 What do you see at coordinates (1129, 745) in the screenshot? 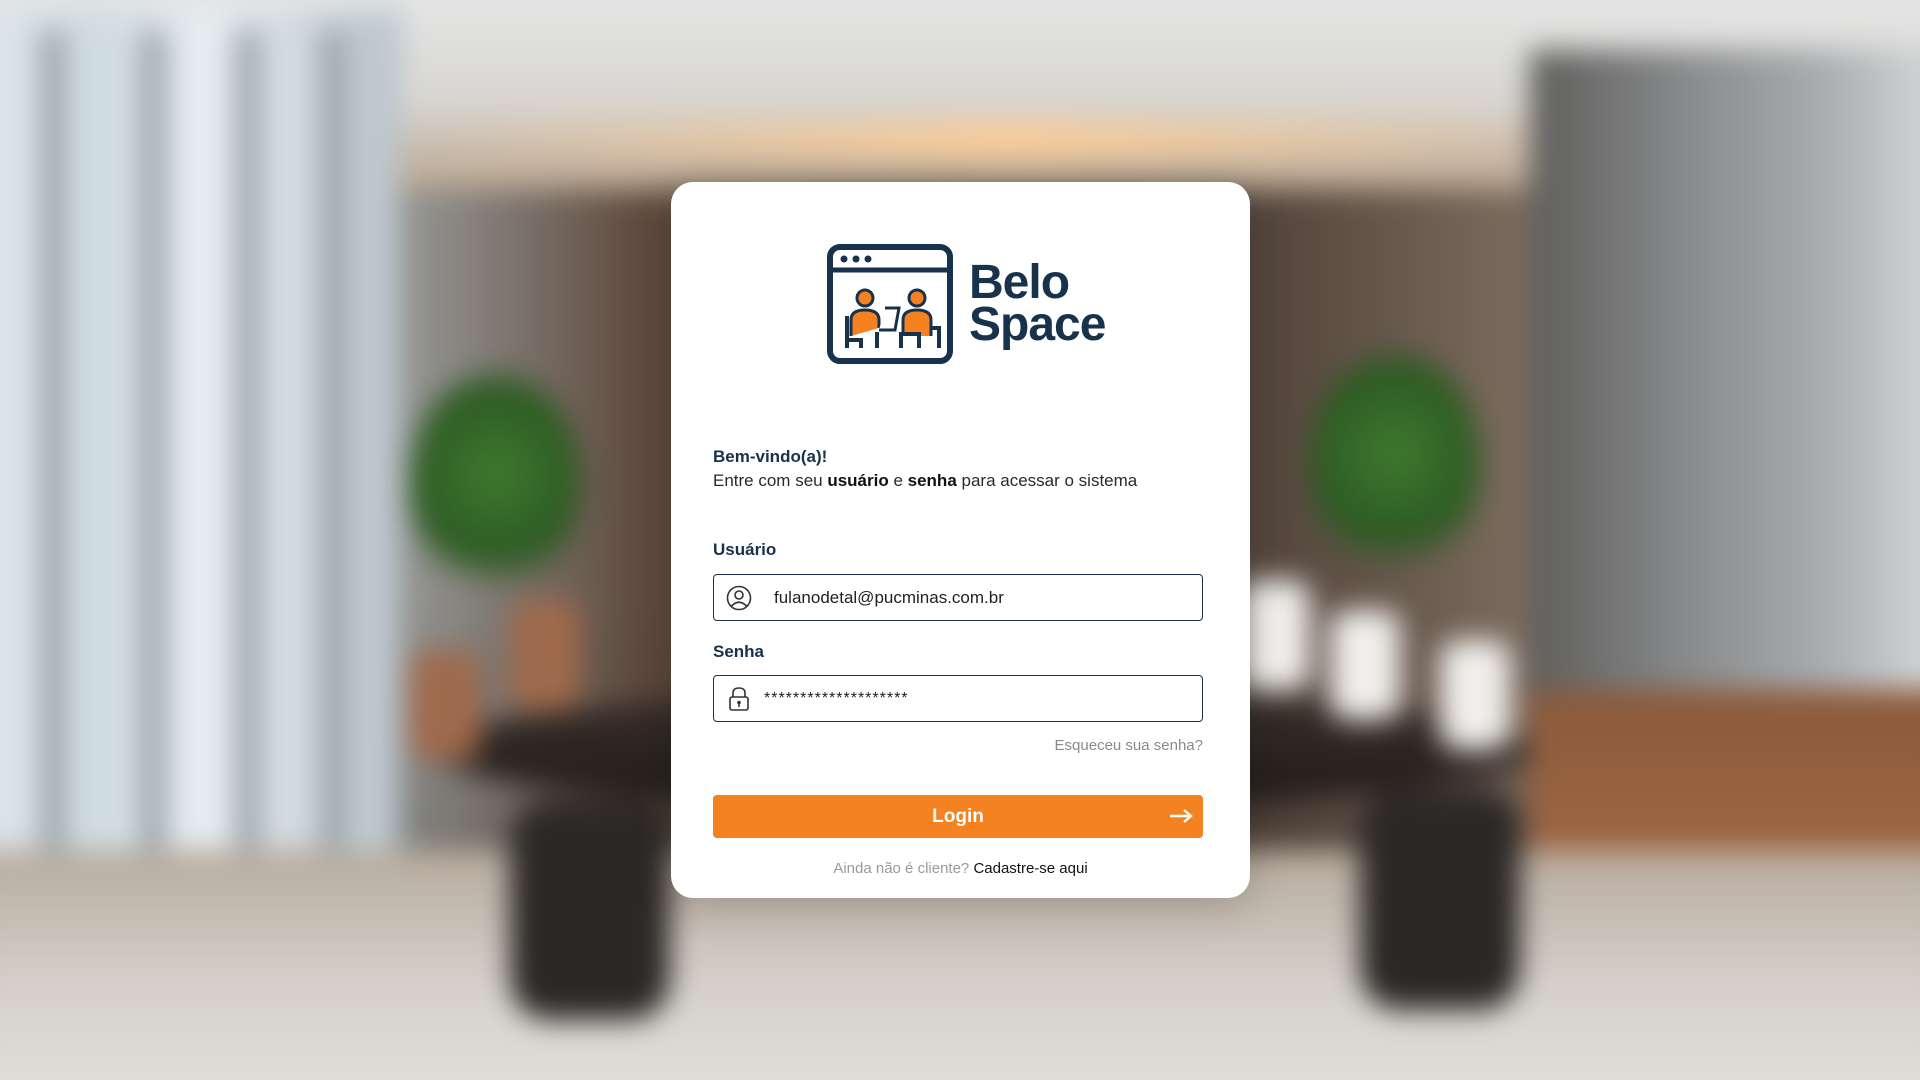
I see `forgot-password-link: Esqueceu sua senha?` at bounding box center [1129, 745].